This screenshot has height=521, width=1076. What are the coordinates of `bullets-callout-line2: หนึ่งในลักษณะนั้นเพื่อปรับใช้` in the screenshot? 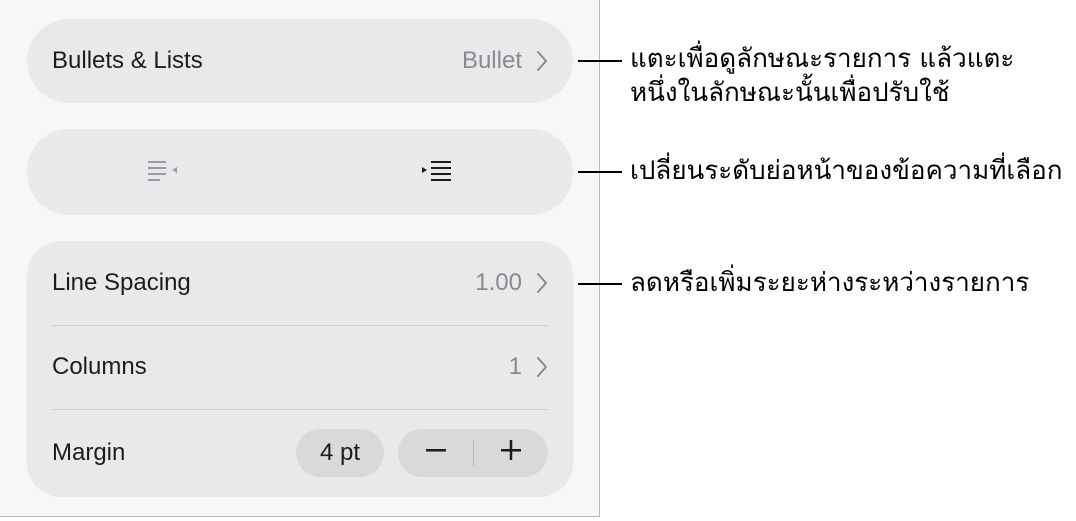 It's located at (790, 93).